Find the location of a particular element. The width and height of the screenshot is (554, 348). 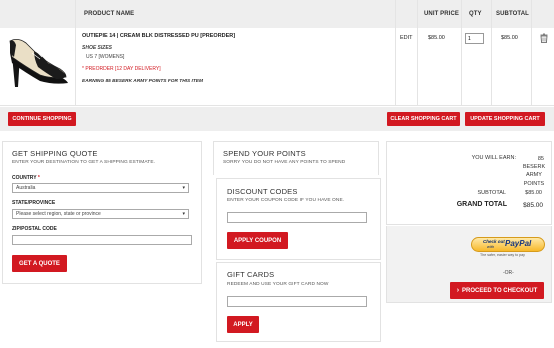

gift-card-input is located at coordinates (297, 301).